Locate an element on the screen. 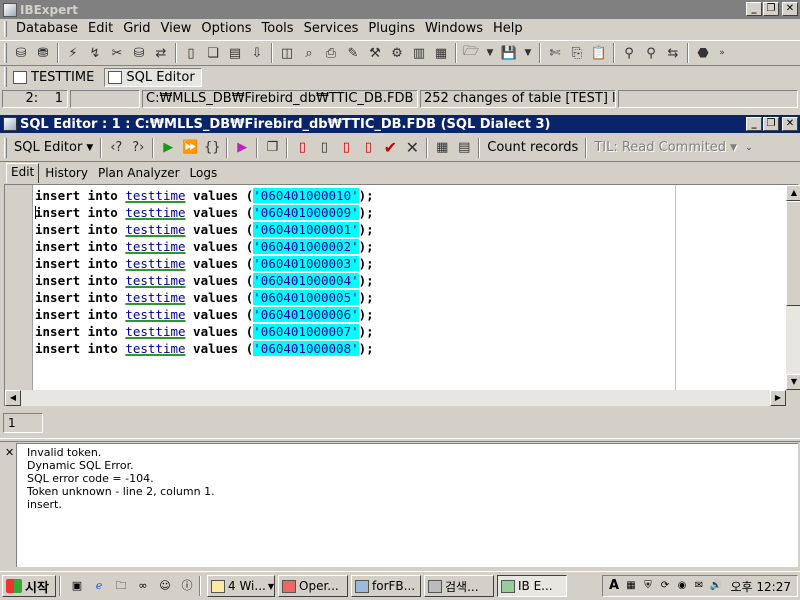 The height and width of the screenshot is (600, 800). tab-edit: Edit is located at coordinates (23, 173).